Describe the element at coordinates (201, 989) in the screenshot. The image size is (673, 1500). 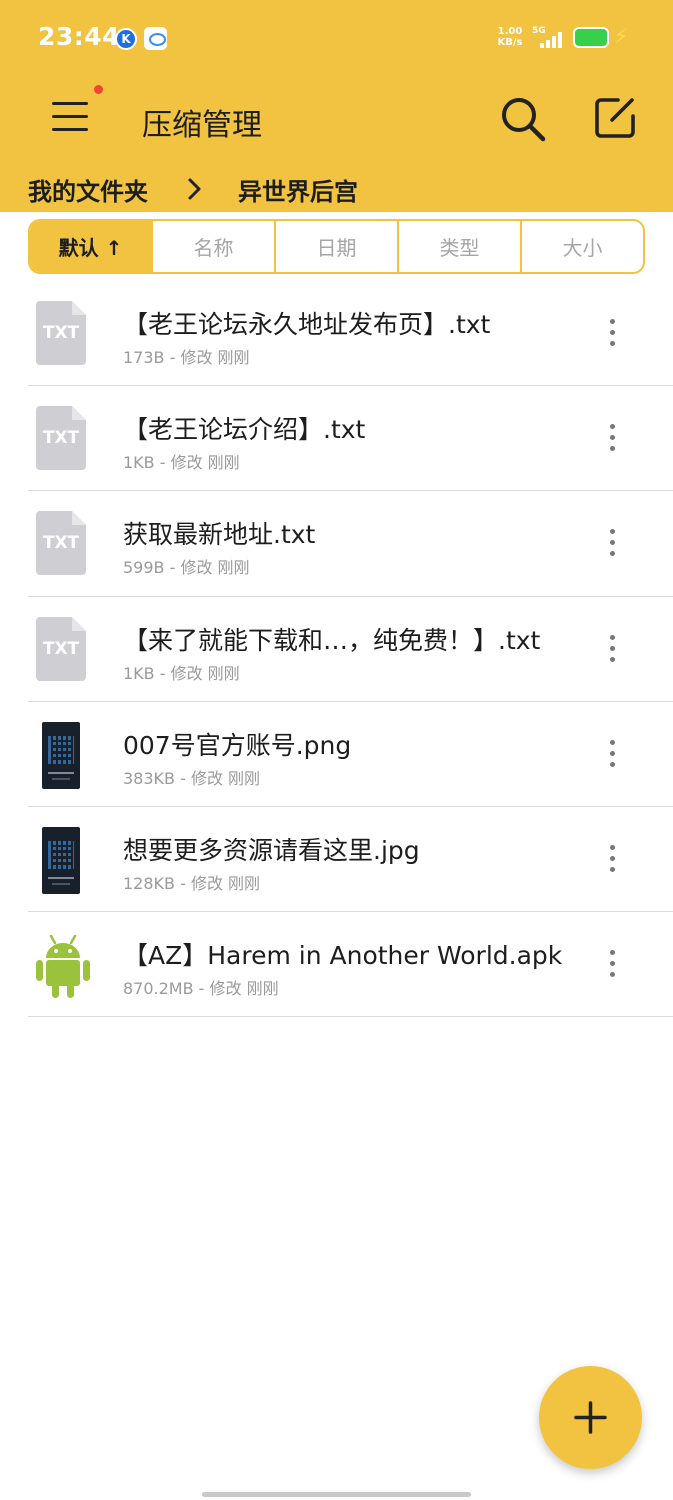
I see `file-meta: 870.2MB - 修改 刚刚` at that location.